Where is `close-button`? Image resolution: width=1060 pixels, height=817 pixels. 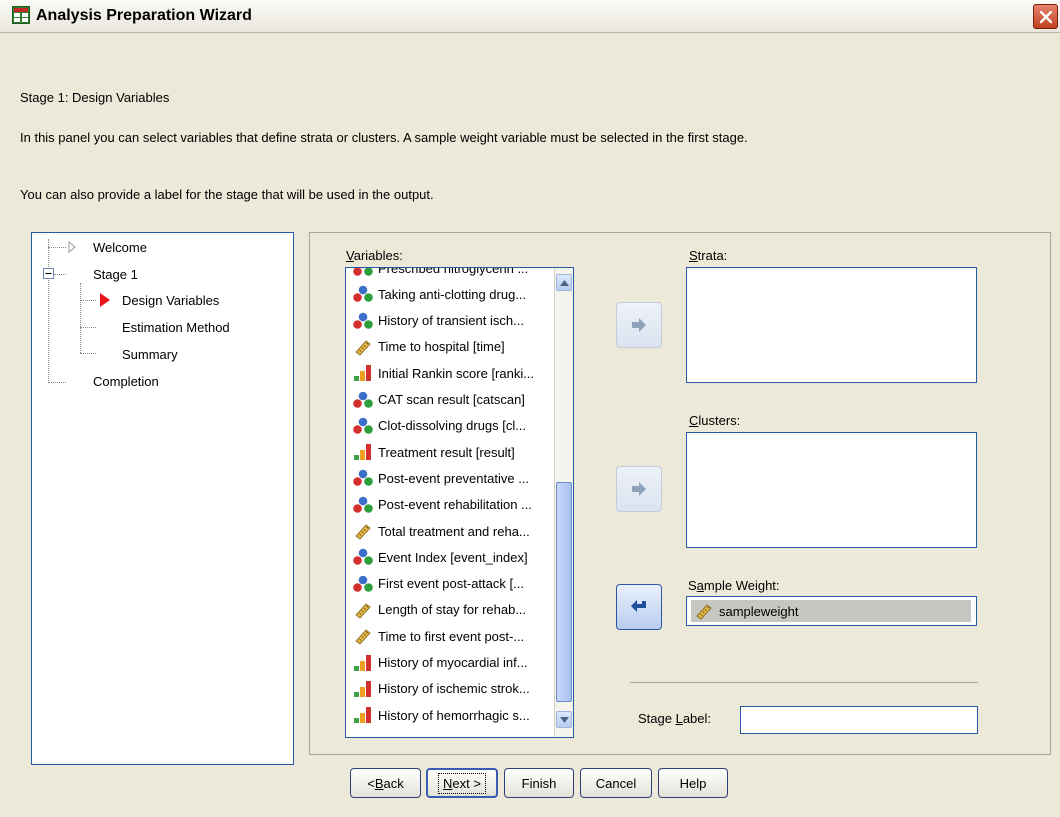
close-button is located at coordinates (1045, 16).